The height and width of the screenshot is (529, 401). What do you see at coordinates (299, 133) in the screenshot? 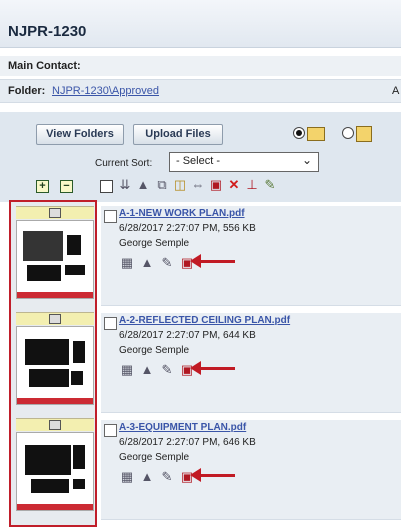
I see `thumbnail-view-radio` at bounding box center [299, 133].